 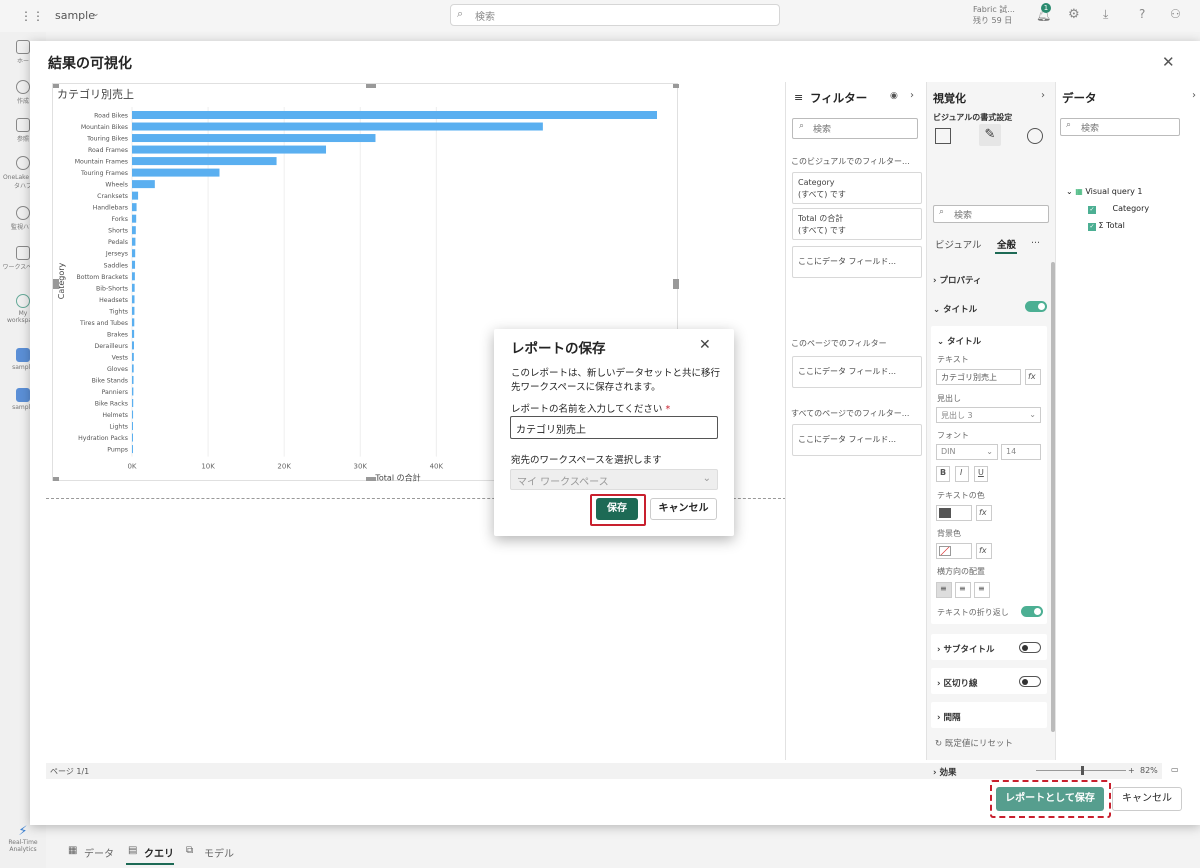 What do you see at coordinates (90, 64) in the screenshot?
I see `modal-title: 結果の可視化` at bounding box center [90, 64].